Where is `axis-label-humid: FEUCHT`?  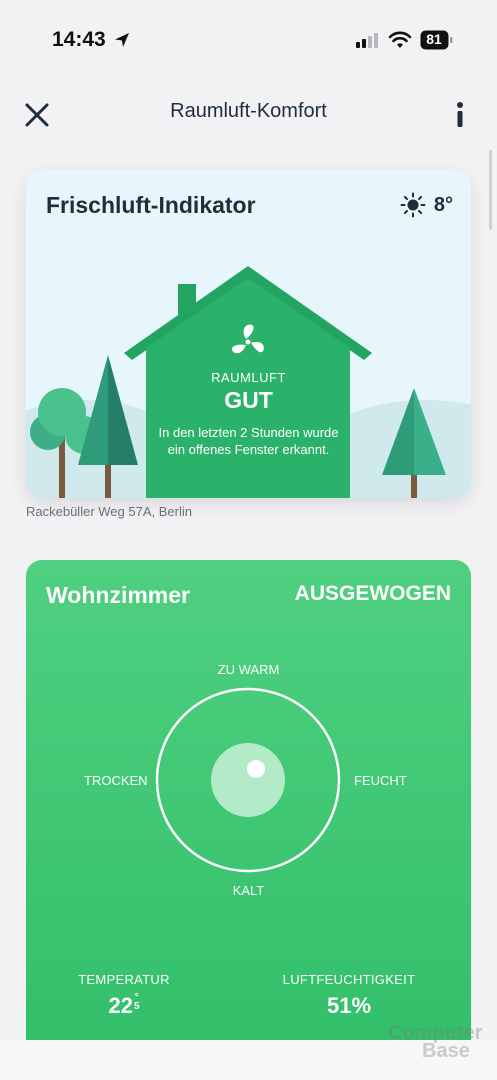
axis-label-humid: FEUCHT is located at coordinates (380, 780).